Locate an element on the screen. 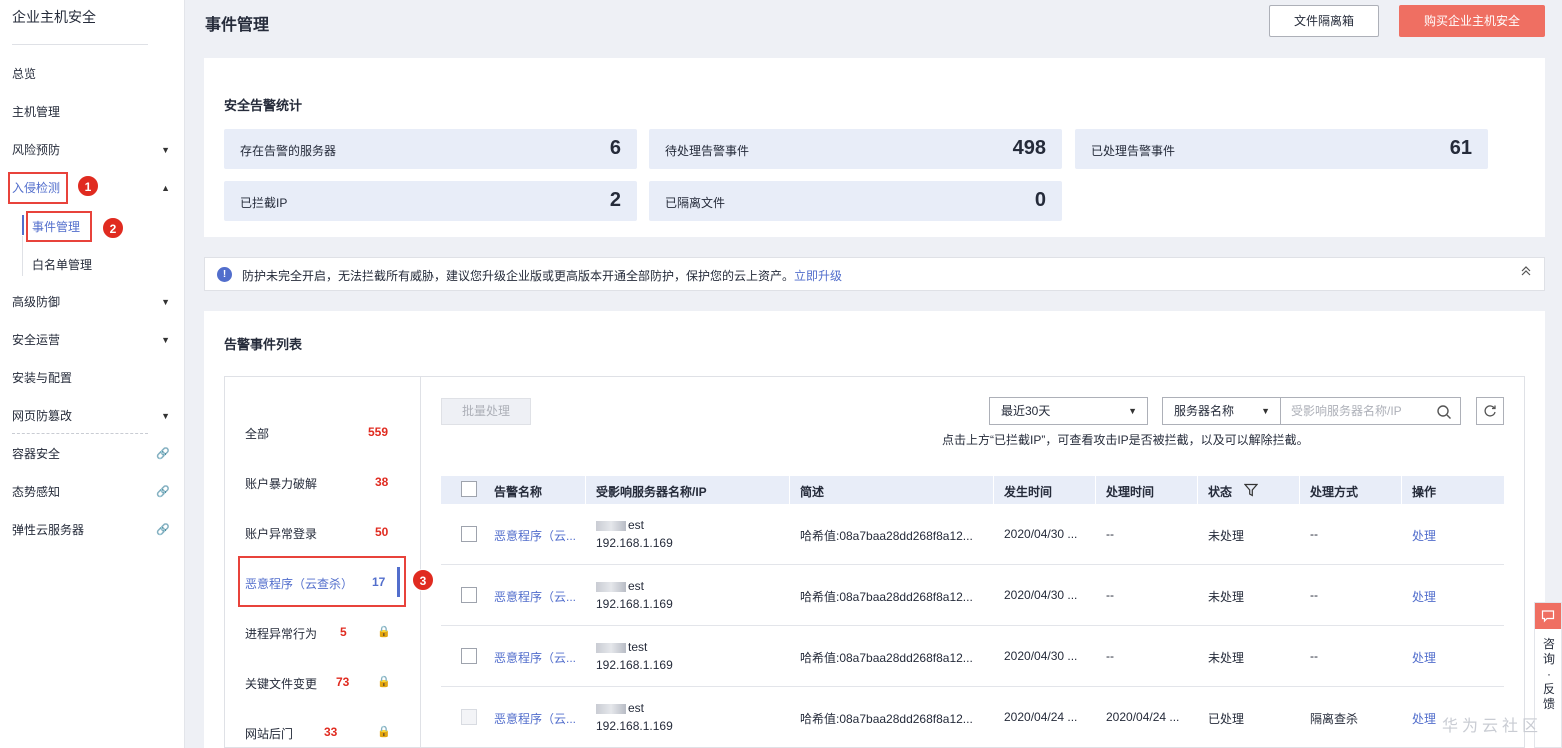 The height and width of the screenshot is (748, 1562). search-input: 受影响服务器名称/IP is located at coordinates (1371, 411).